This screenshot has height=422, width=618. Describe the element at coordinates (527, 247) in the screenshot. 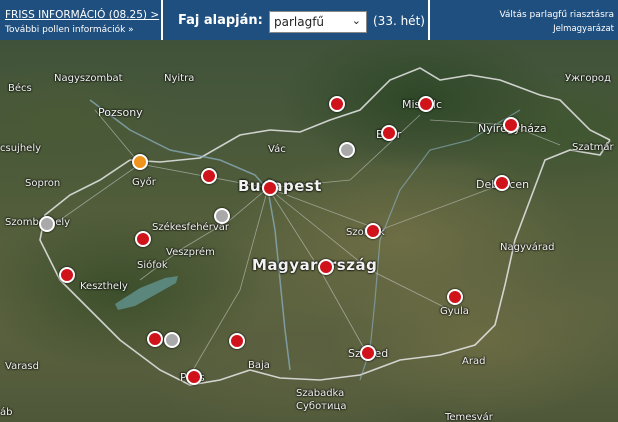

I see `map-label: Nagyvárad` at that location.